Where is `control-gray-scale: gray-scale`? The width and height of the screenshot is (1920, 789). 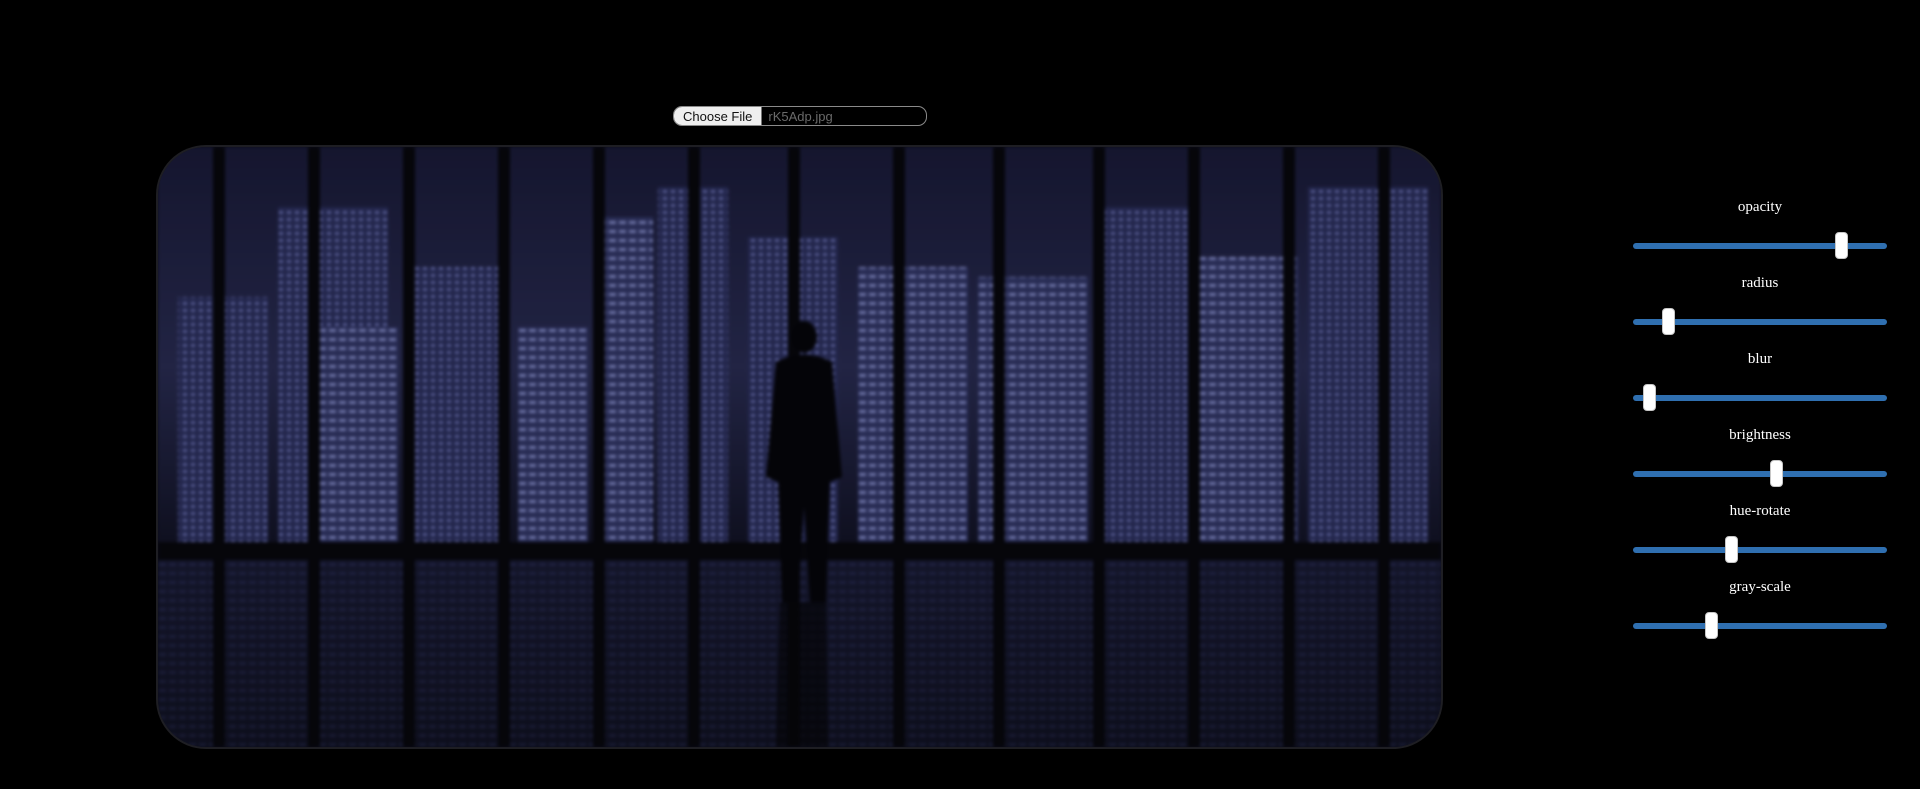 control-gray-scale: gray-scale is located at coordinates (1760, 614).